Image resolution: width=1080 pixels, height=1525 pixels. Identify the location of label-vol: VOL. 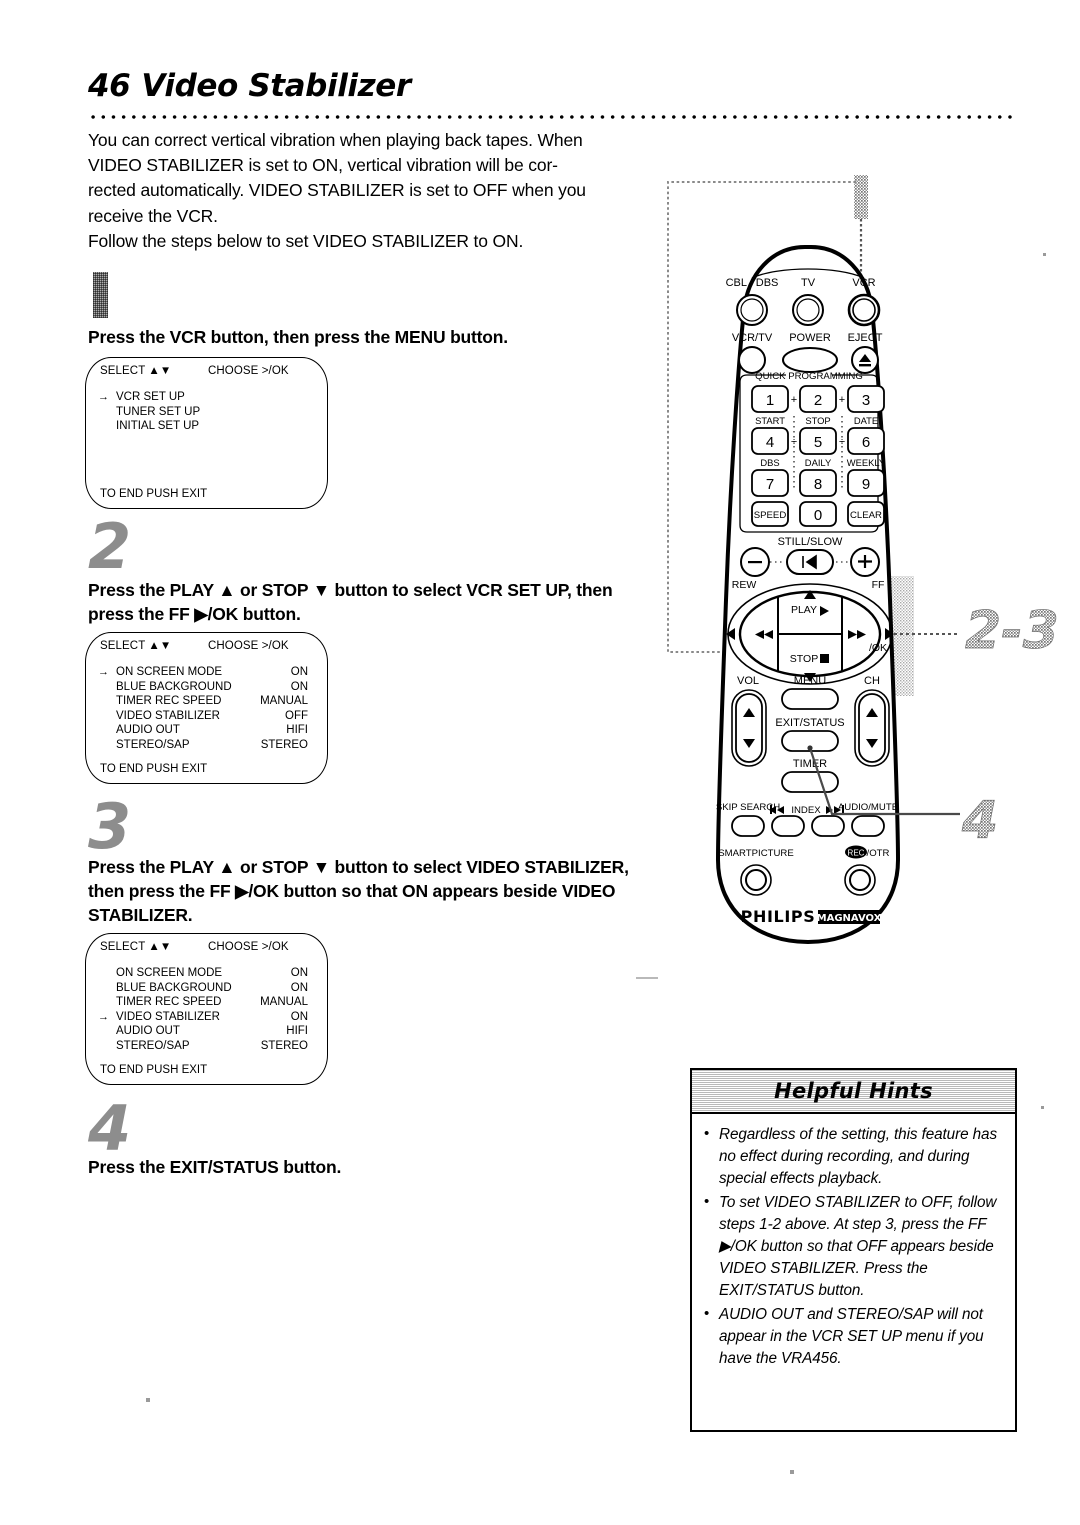
(748, 681).